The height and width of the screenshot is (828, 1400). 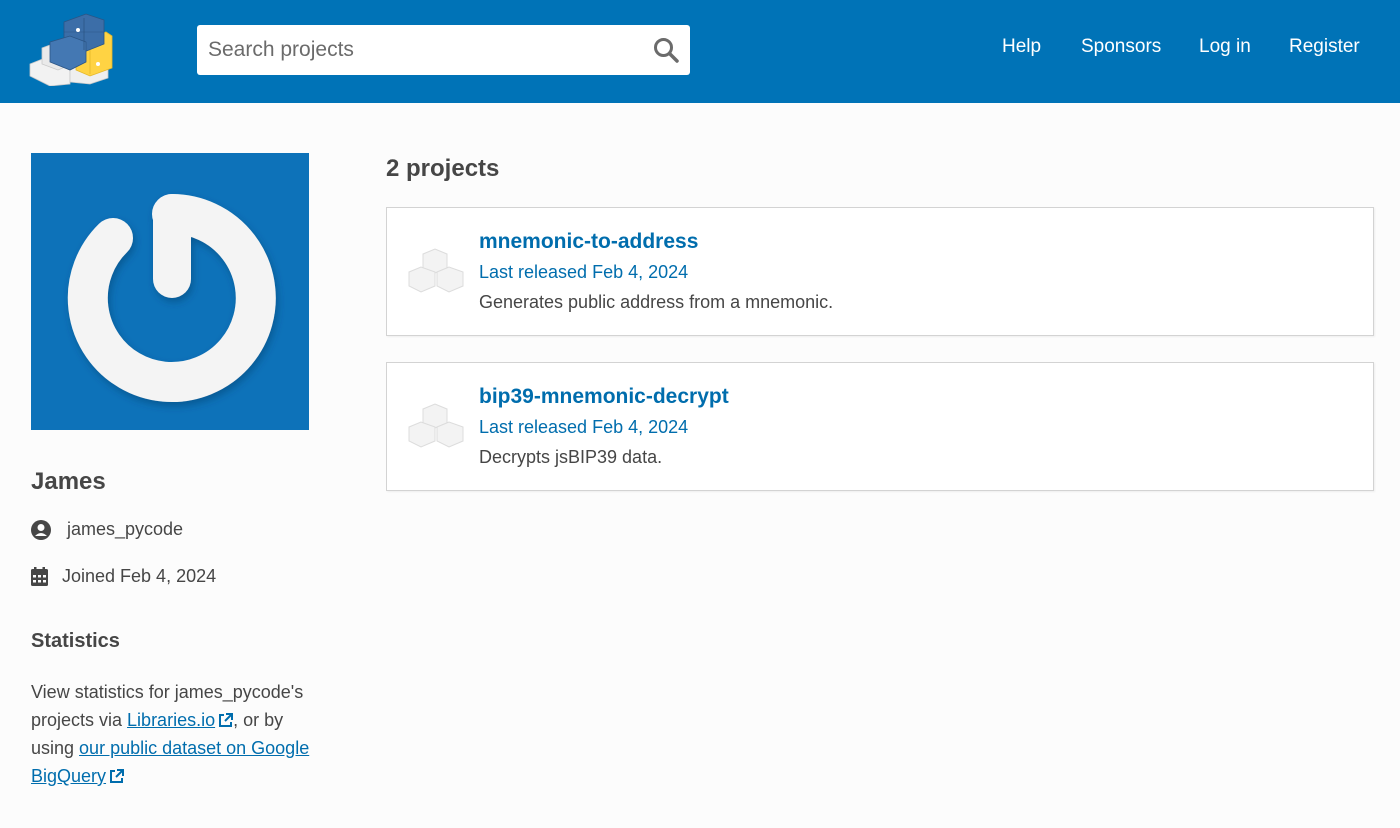 What do you see at coordinates (68, 481) in the screenshot?
I see `profile-name: James` at bounding box center [68, 481].